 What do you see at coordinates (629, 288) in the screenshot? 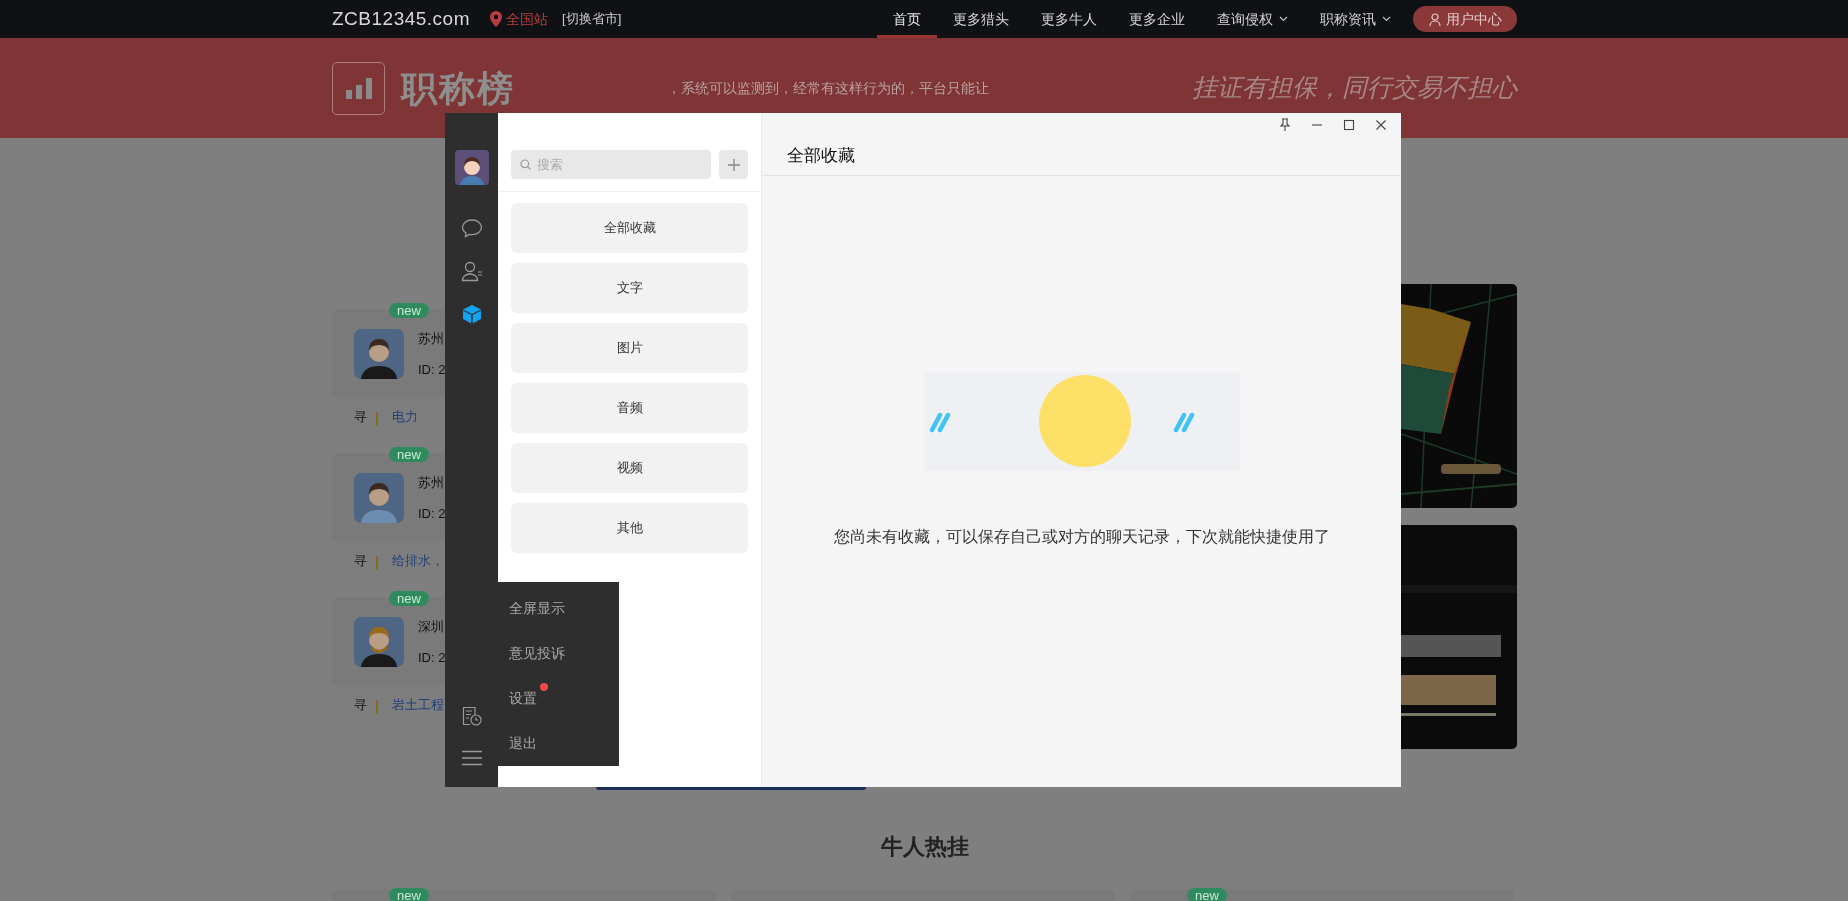
I see `category-button: 文字` at bounding box center [629, 288].